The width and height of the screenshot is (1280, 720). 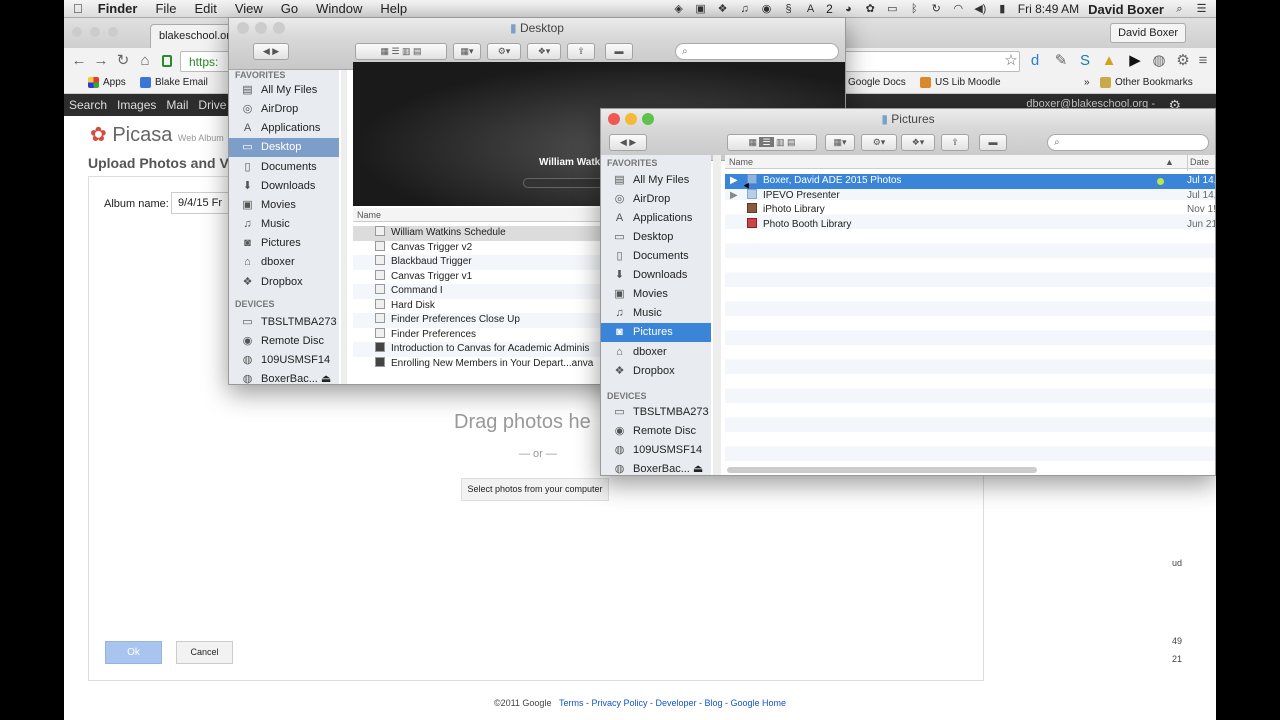 What do you see at coordinates (1135, 61) in the screenshot?
I see `play-icon: ▶` at bounding box center [1135, 61].